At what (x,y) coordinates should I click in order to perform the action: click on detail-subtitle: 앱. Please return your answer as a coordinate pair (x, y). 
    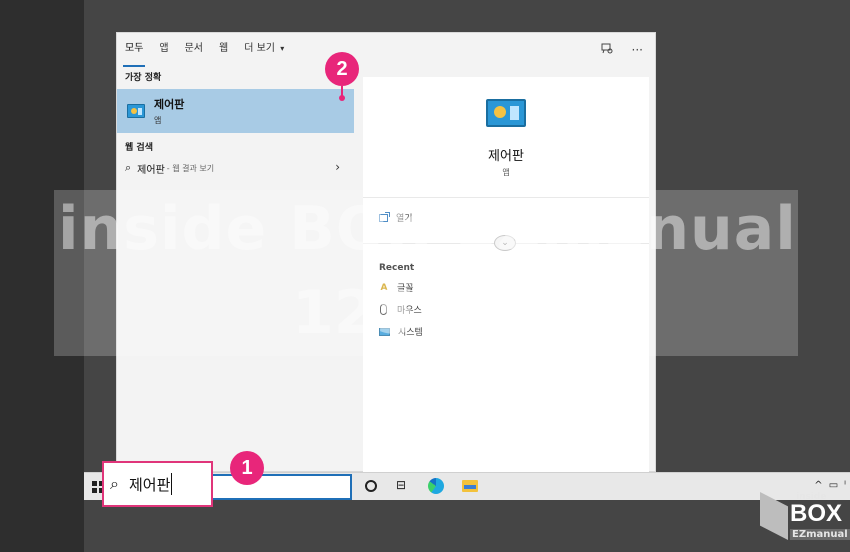
    Looking at the image, I should click on (506, 172).